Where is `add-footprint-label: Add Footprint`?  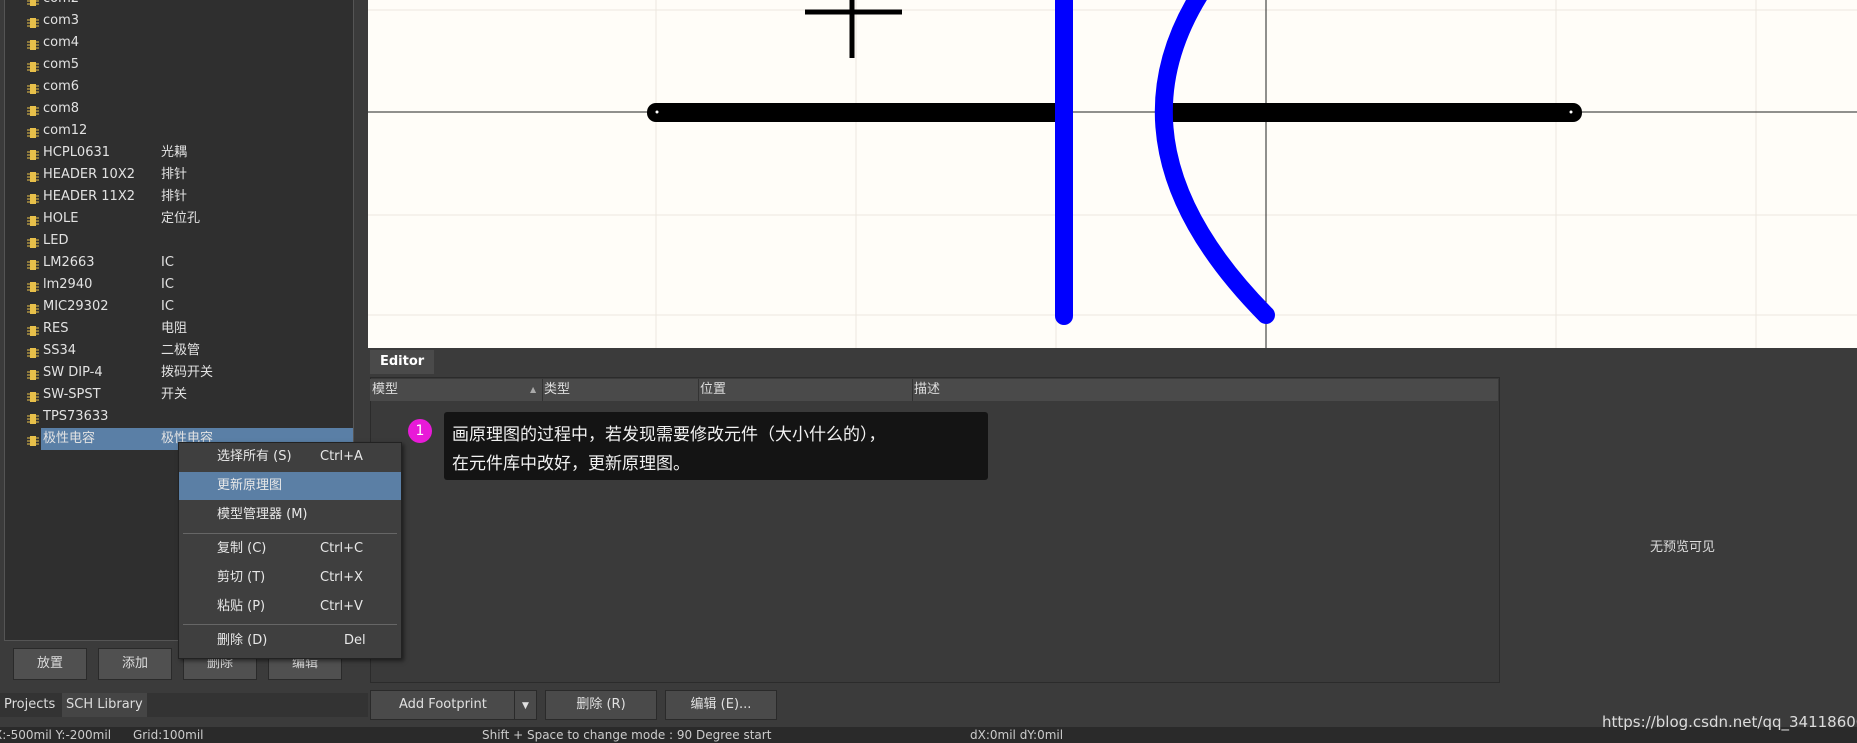 add-footprint-label: Add Footprint is located at coordinates (443, 704).